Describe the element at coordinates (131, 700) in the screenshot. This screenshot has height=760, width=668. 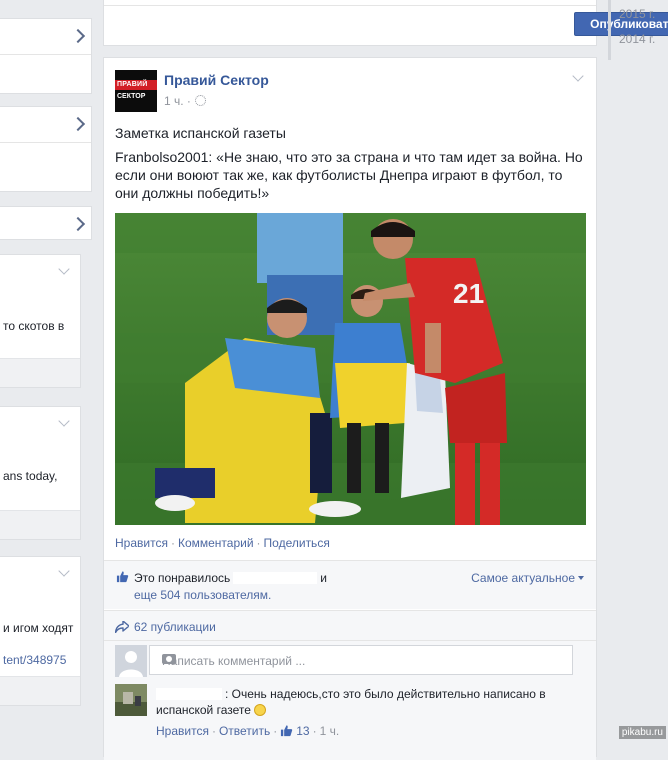
I see `commenter-avatar` at that location.